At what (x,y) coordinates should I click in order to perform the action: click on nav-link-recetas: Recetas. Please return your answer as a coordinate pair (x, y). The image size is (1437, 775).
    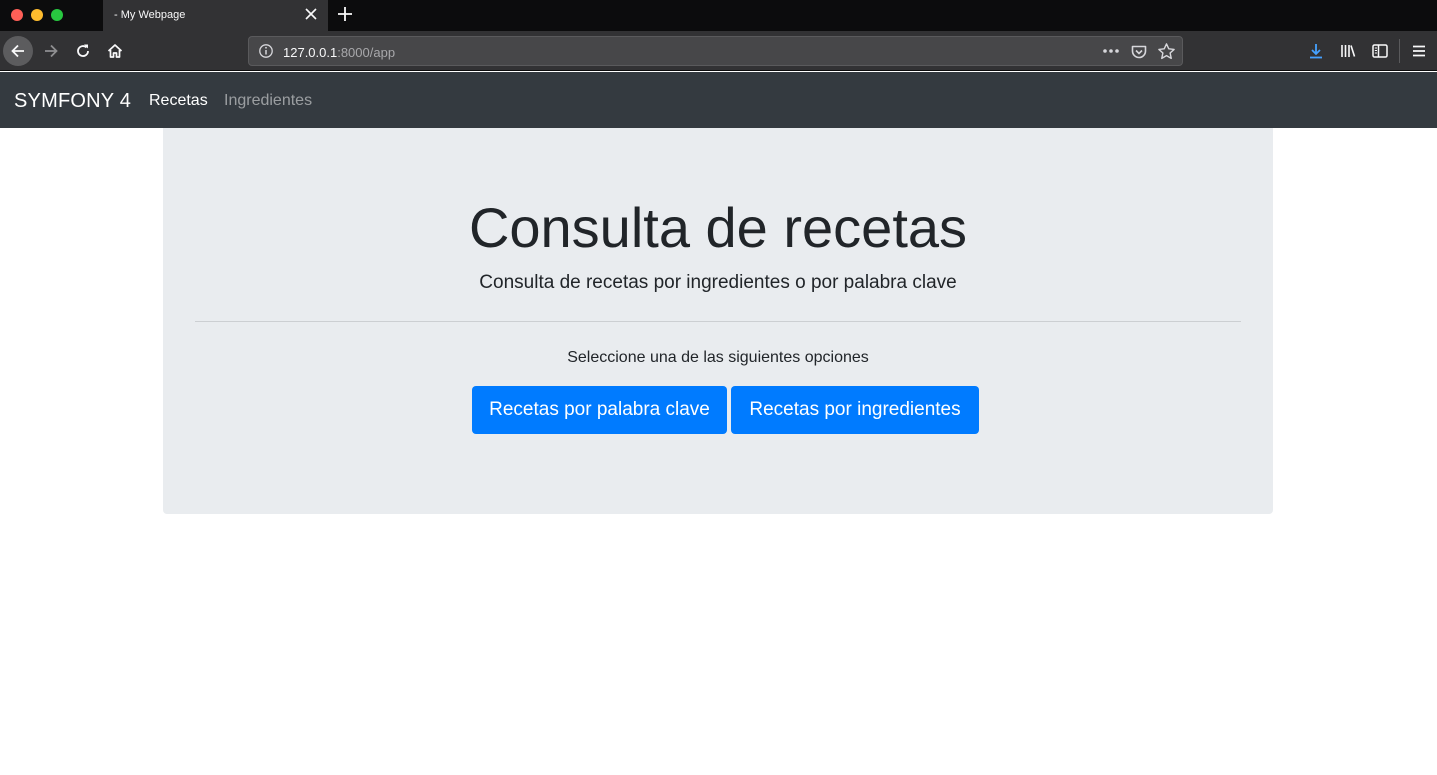
    Looking at the image, I should click on (178, 101).